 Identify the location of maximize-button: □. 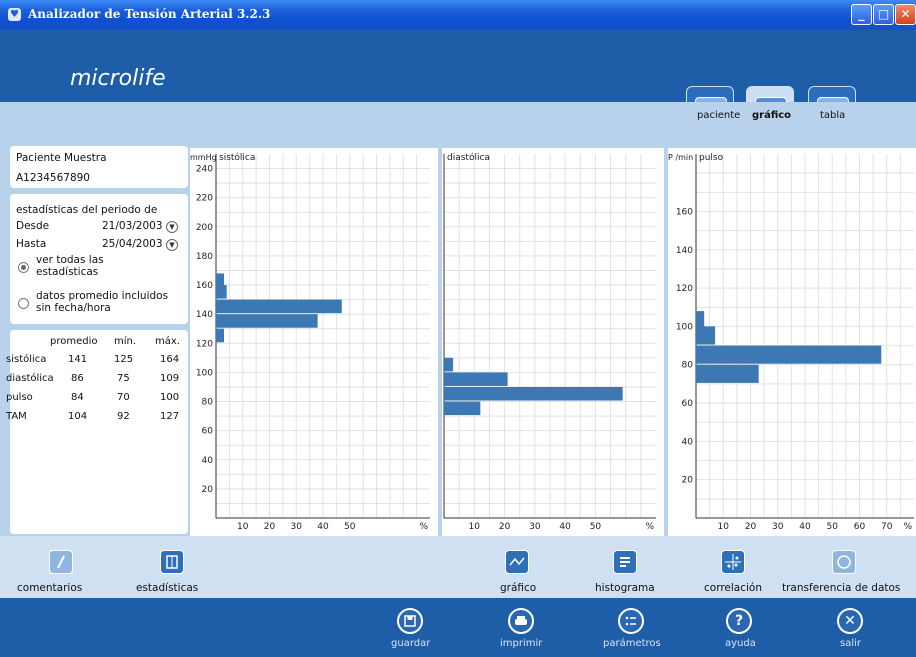
(883, 14).